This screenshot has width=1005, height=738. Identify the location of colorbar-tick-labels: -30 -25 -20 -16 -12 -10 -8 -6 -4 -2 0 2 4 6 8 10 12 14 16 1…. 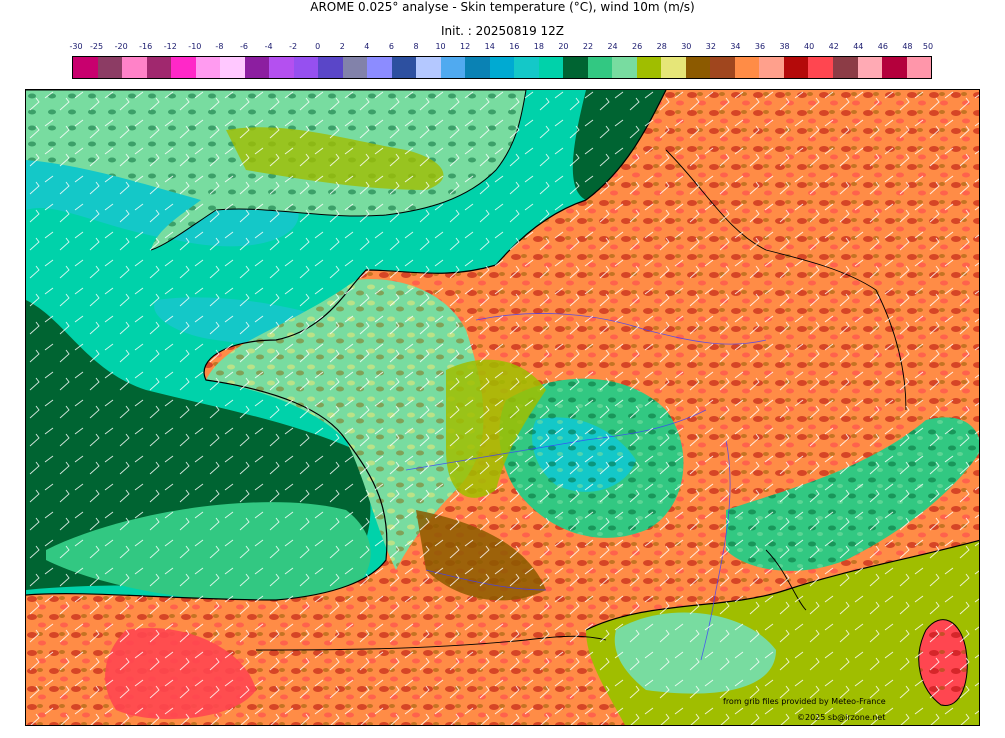
(501, 48).